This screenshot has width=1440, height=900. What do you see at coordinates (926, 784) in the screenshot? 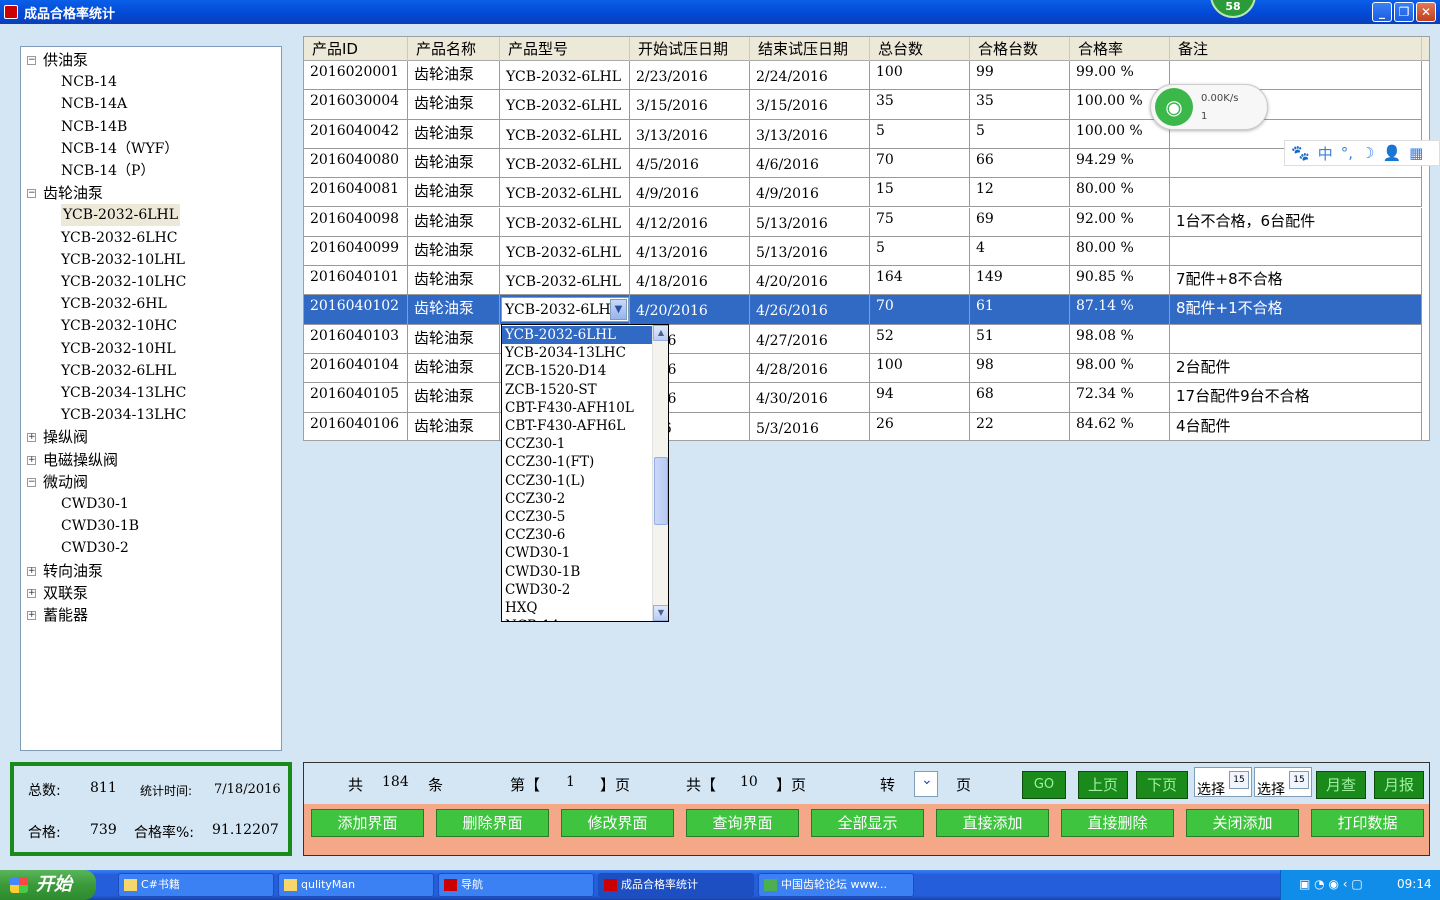
I see `goto-page-combo` at bounding box center [926, 784].